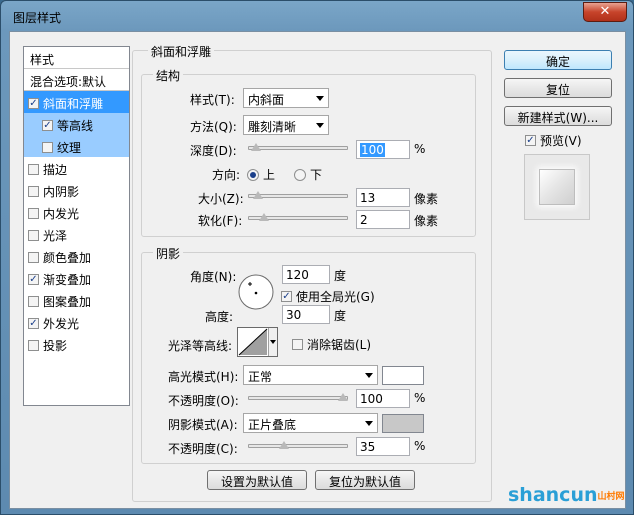 The height and width of the screenshot is (515, 634). Describe the element at coordinates (33, 257) in the screenshot. I see `checkbox-color-overlay` at that location.